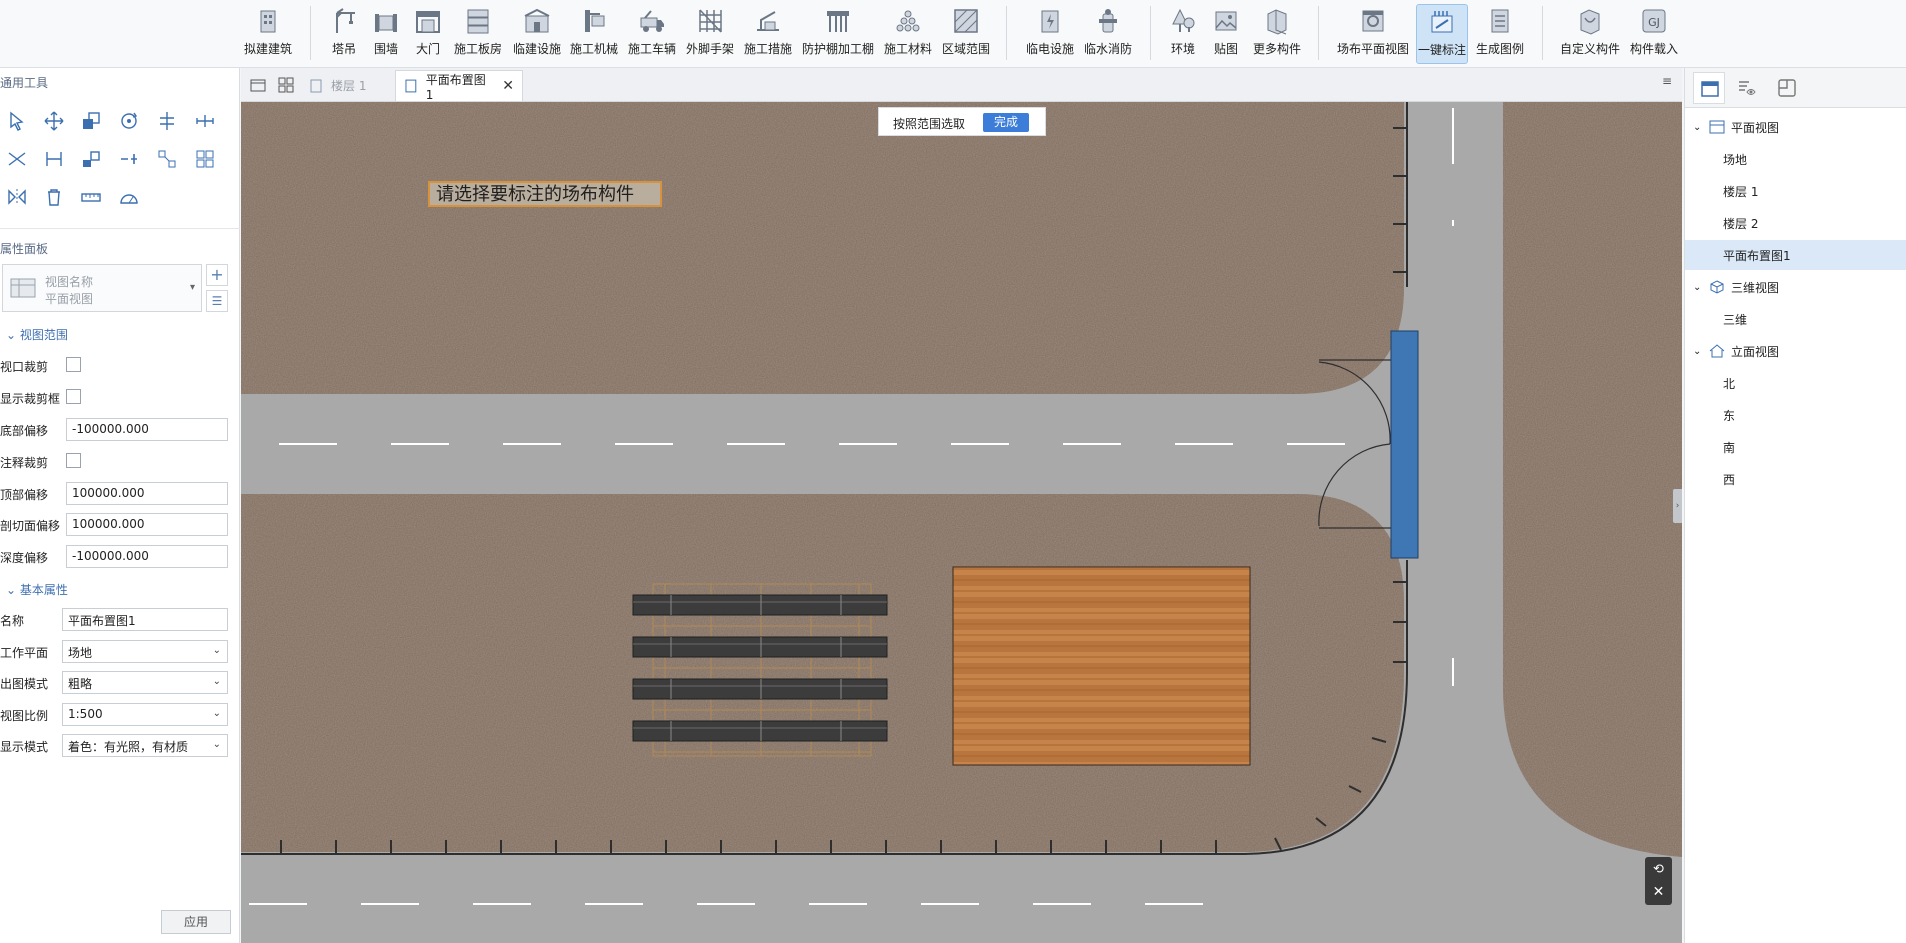 The height and width of the screenshot is (943, 1906). I want to click on cut-plane-offset-input: 100000.000, so click(147, 524).